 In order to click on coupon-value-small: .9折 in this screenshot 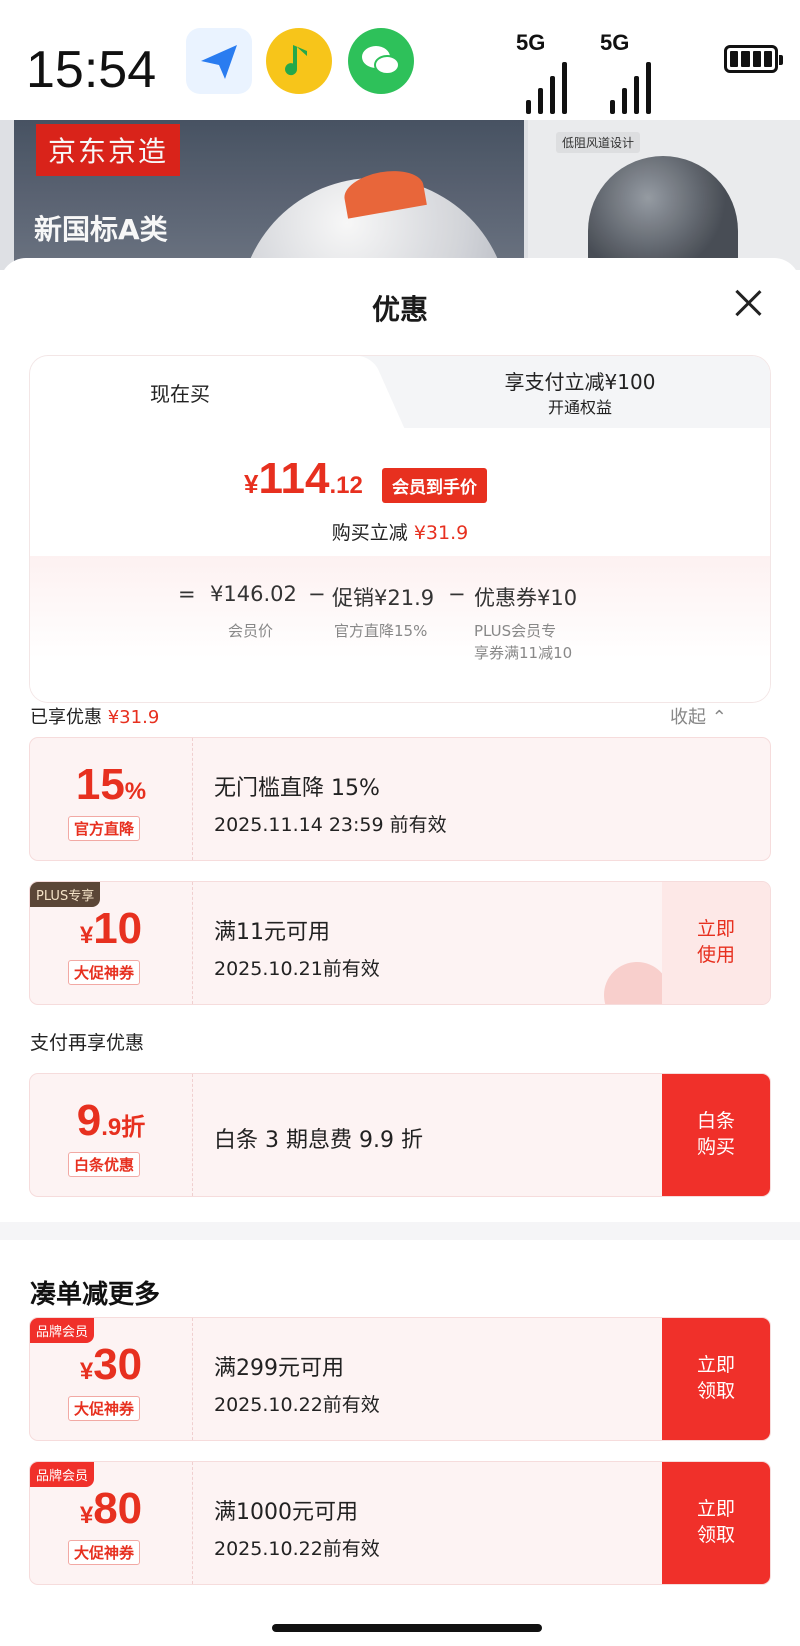, I will do `click(123, 1127)`.